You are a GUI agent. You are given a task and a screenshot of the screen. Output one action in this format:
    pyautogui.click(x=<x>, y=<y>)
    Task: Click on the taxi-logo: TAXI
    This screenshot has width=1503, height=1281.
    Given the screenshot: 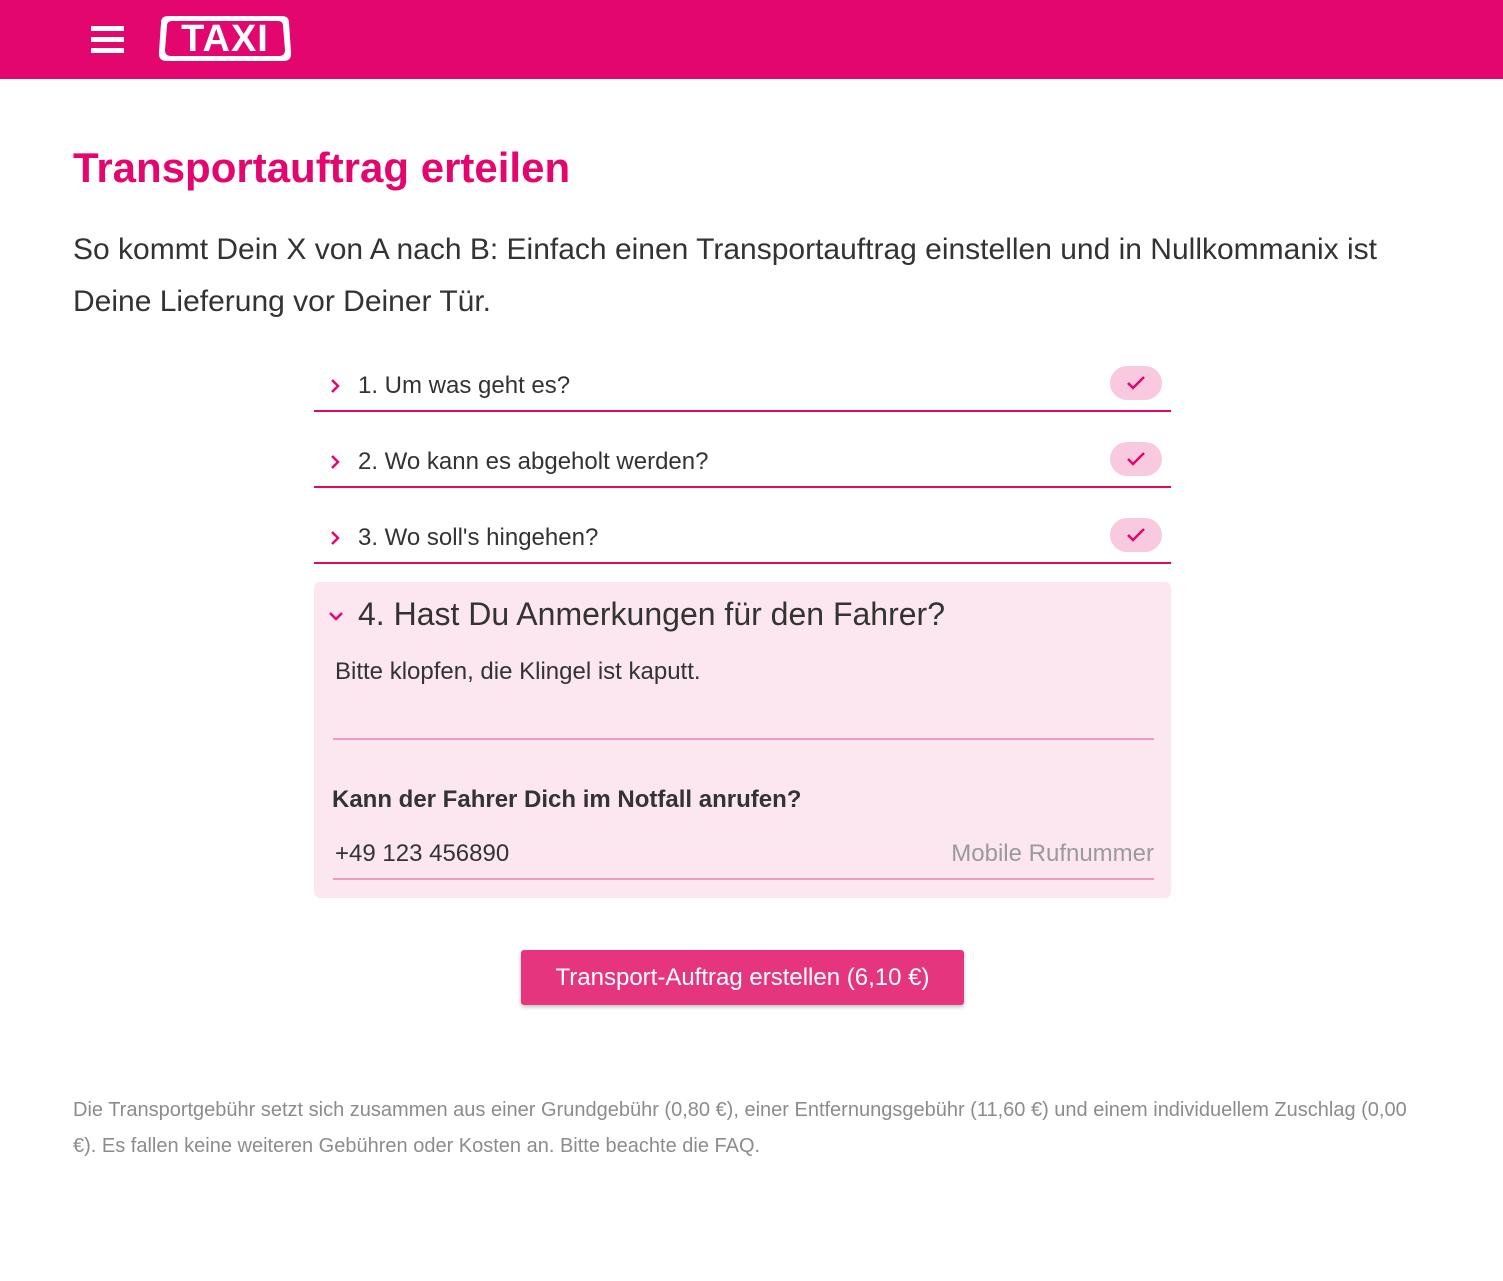 What is the action you would take?
    pyautogui.click(x=225, y=38)
    